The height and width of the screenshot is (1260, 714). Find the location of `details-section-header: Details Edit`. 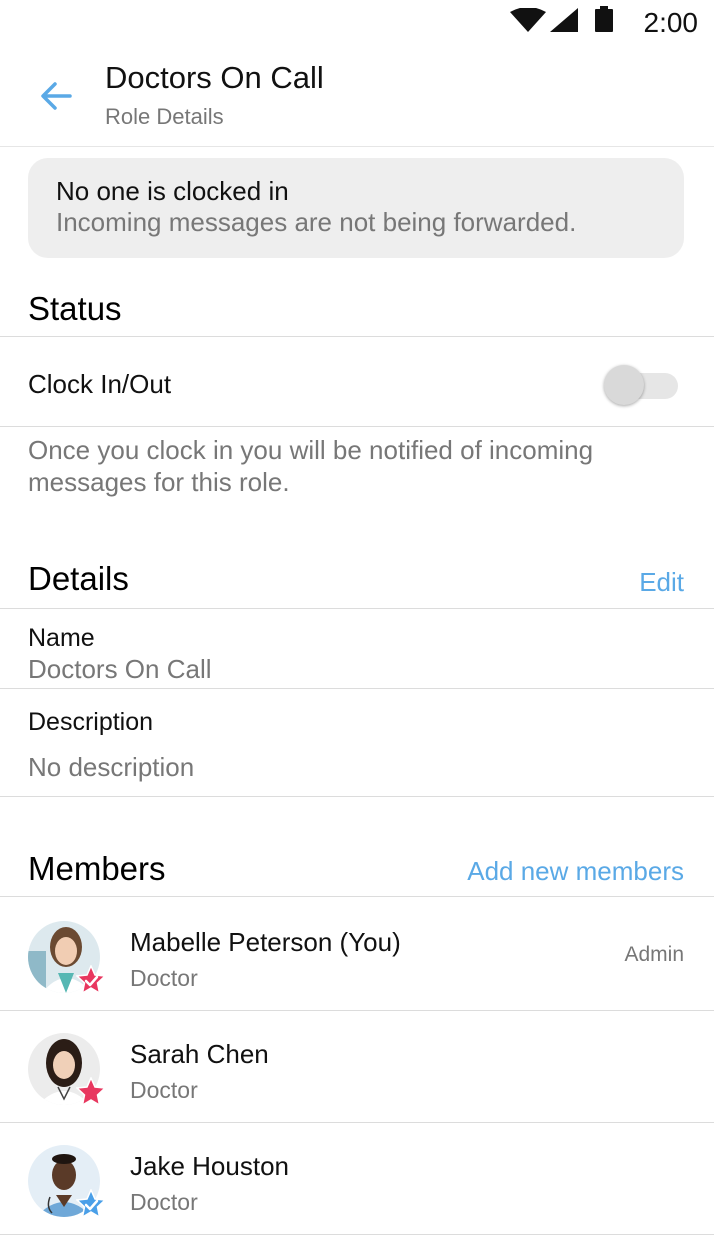

details-section-header: Details Edit is located at coordinates (357, 574).